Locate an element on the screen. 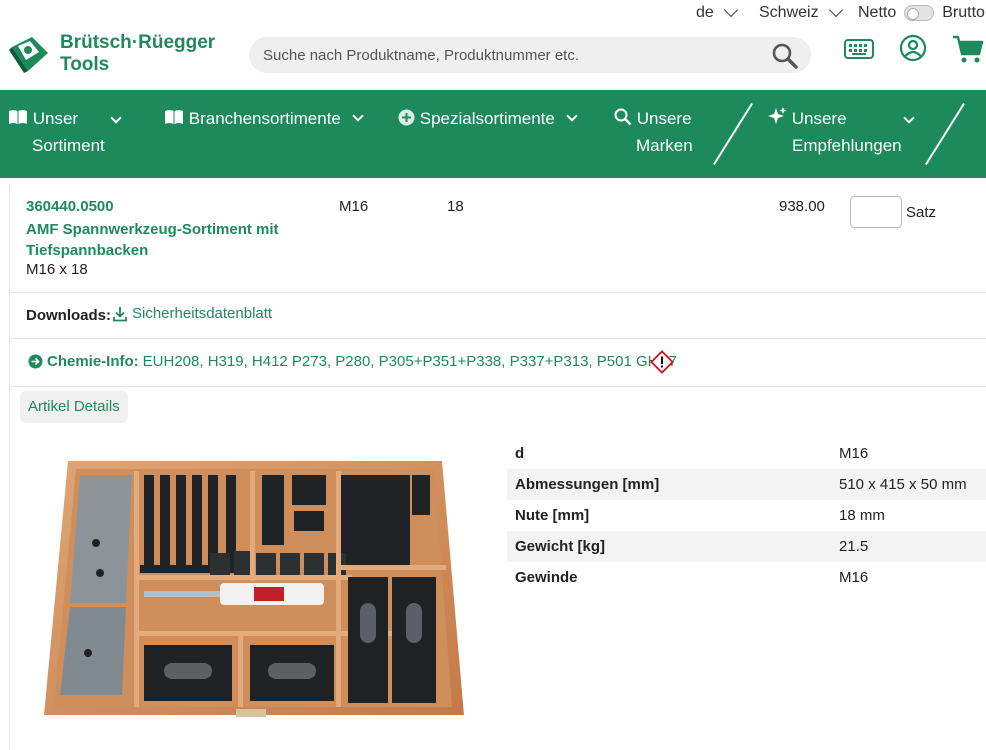 This screenshot has width=986, height=750. nav-item-unsere-marken: Unsere Marken is located at coordinates (653, 132).